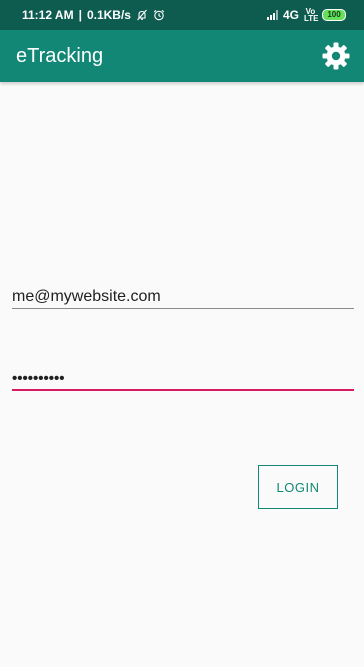 The width and height of the screenshot is (364, 667). What do you see at coordinates (142, 15) in the screenshot?
I see `notifications-muted-icon` at bounding box center [142, 15].